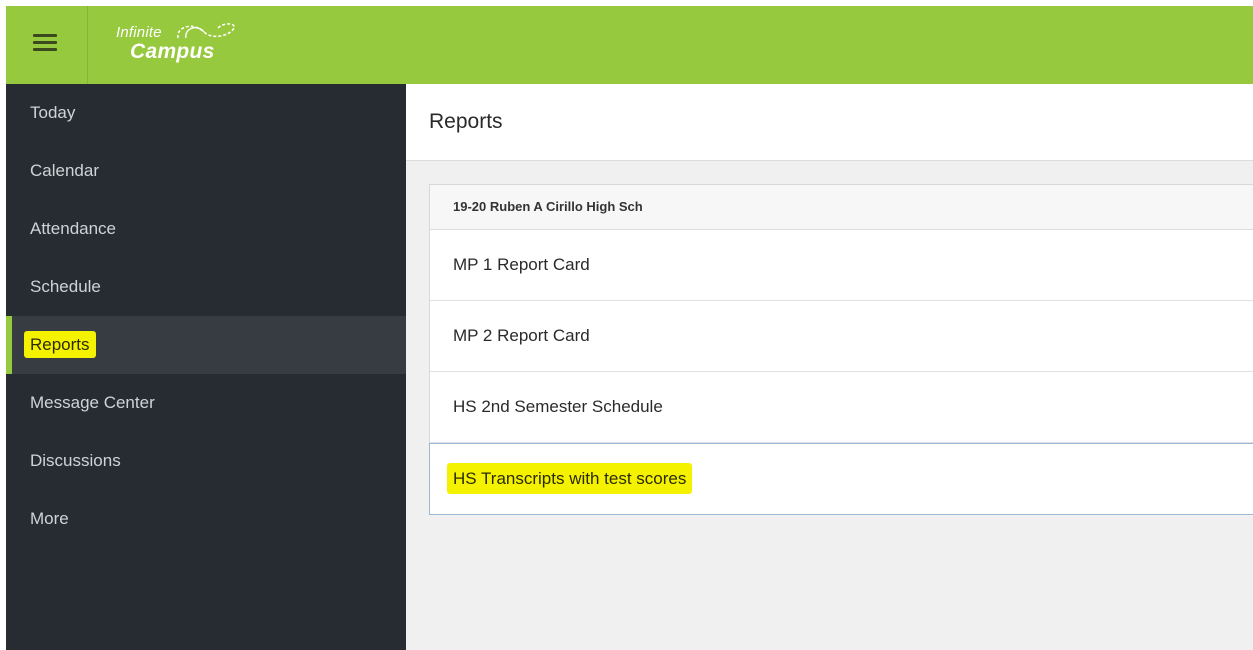 This screenshot has height=650, width=1253. I want to click on sidebar-item-message-center: Message Center, so click(206, 403).